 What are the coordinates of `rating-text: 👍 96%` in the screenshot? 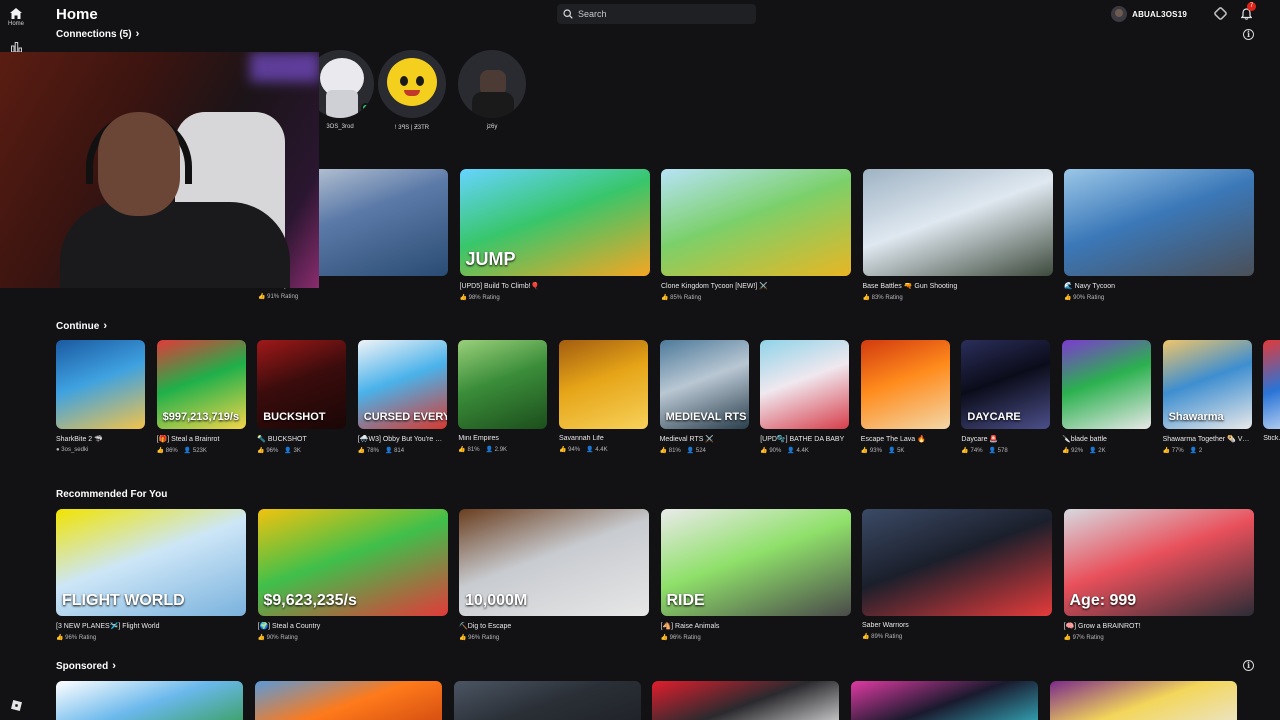 It's located at (268, 451).